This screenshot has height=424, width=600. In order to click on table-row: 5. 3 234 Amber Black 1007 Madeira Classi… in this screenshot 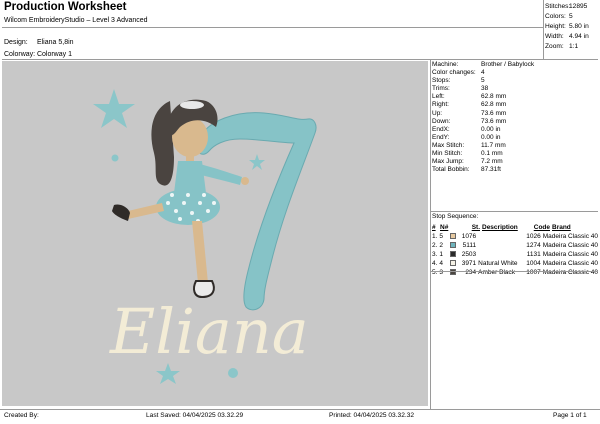, I will do `click(515, 272)`.